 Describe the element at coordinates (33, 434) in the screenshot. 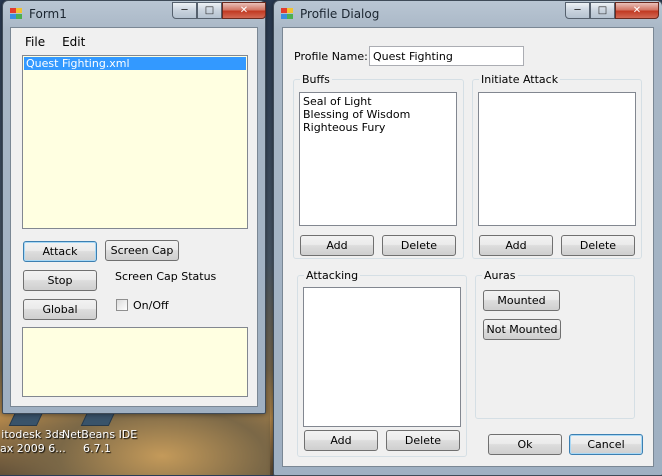

I see `desktop-icon-label-line: itodesk 3ds` at that location.